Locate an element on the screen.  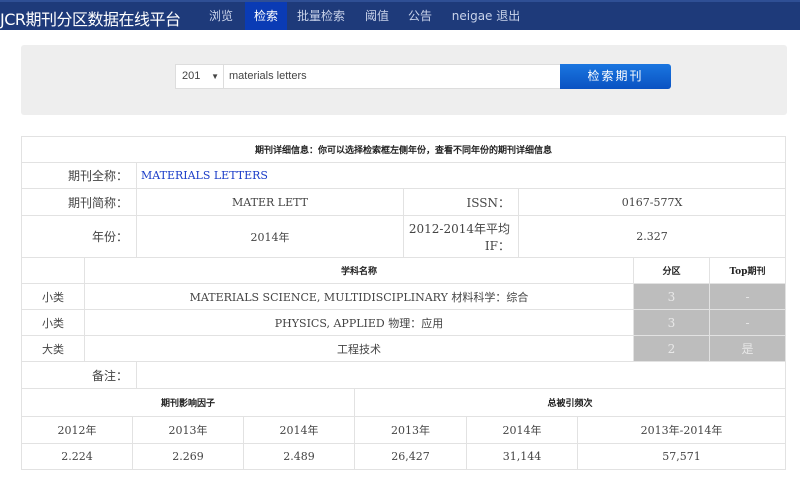
avg-if-value: 2.327 is located at coordinates (652, 236).